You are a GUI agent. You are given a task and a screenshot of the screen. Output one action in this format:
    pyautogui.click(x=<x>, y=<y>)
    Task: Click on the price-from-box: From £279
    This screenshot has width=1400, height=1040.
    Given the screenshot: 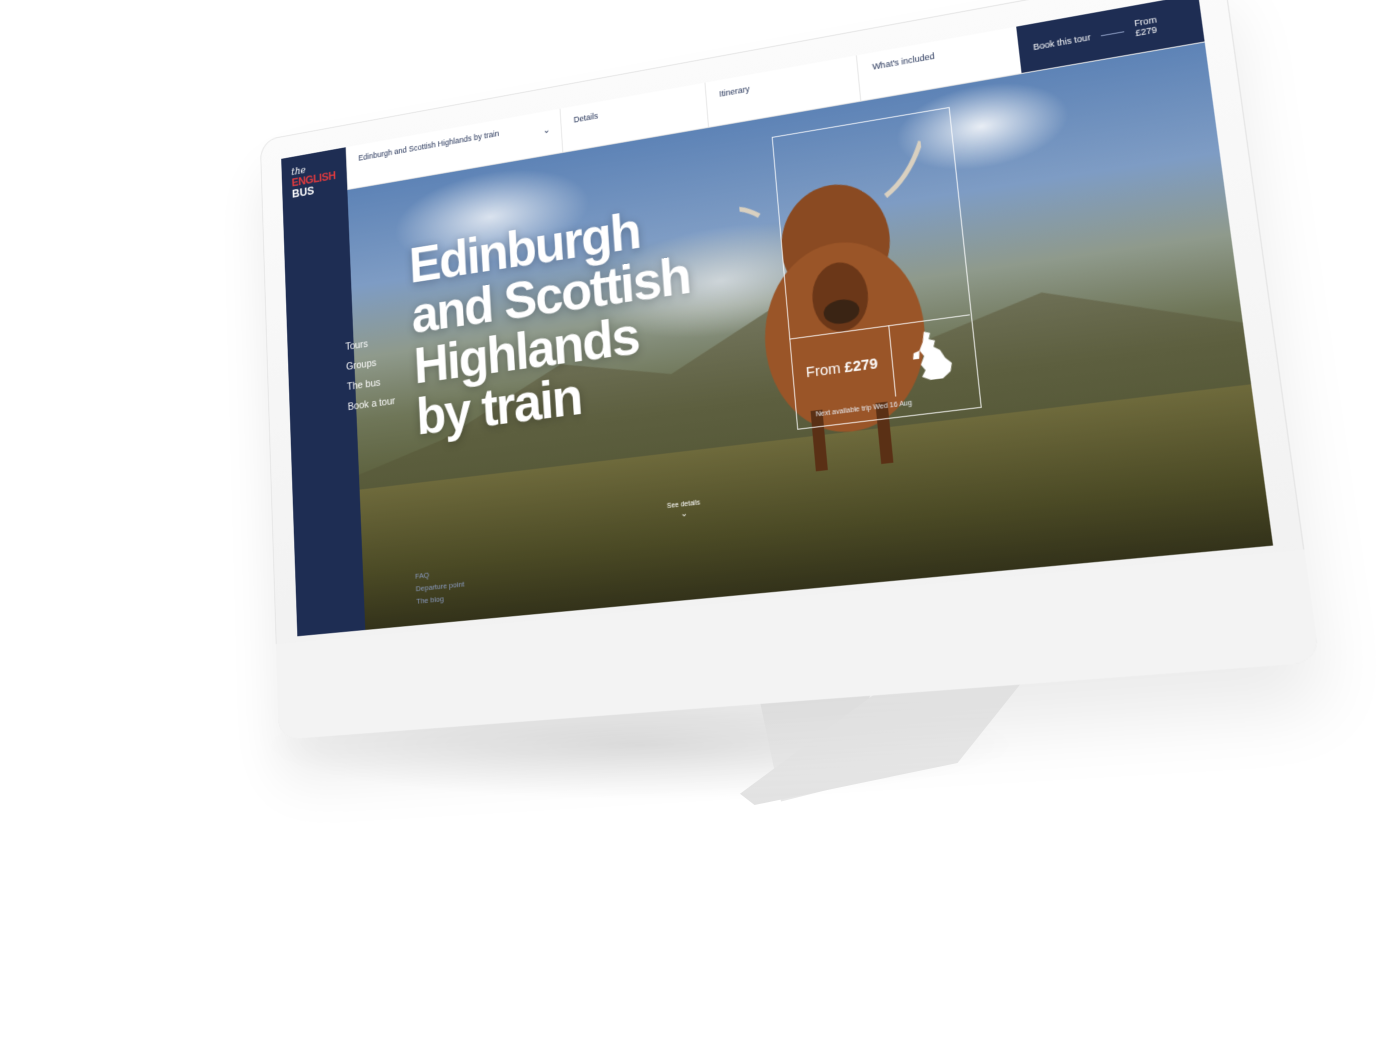 What is the action you would take?
    pyautogui.click(x=843, y=367)
    